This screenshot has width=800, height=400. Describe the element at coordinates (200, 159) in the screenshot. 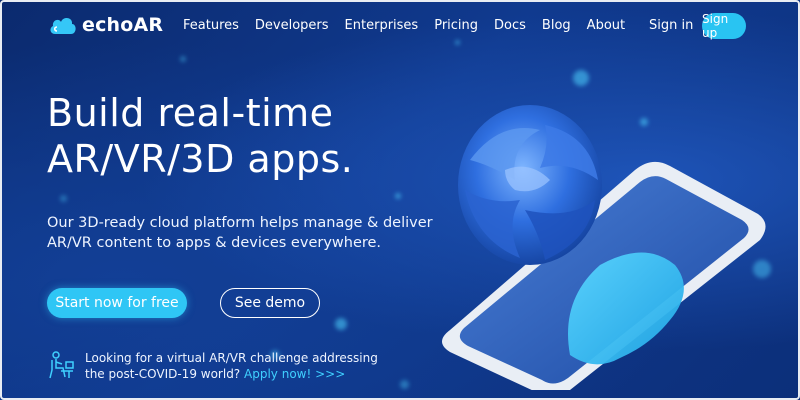

I see `hero-headline-line2: AR/VR/3D apps.` at that location.